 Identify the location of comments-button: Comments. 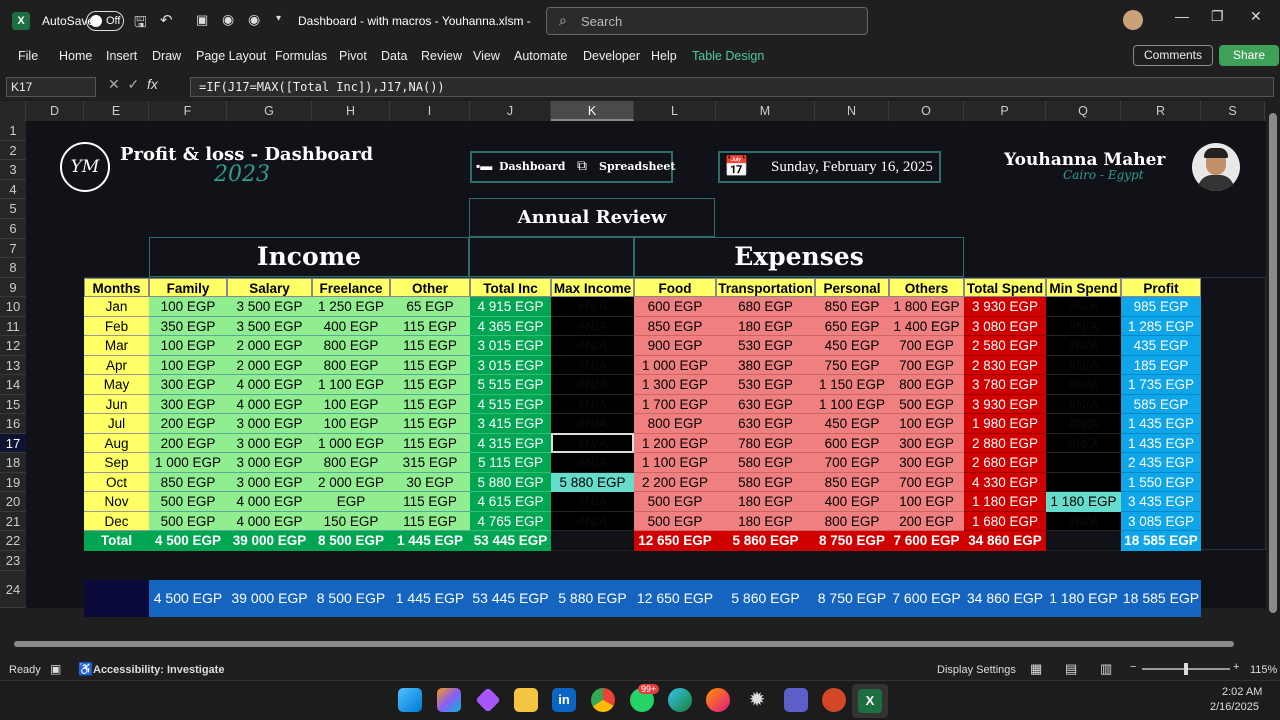
(1173, 55).